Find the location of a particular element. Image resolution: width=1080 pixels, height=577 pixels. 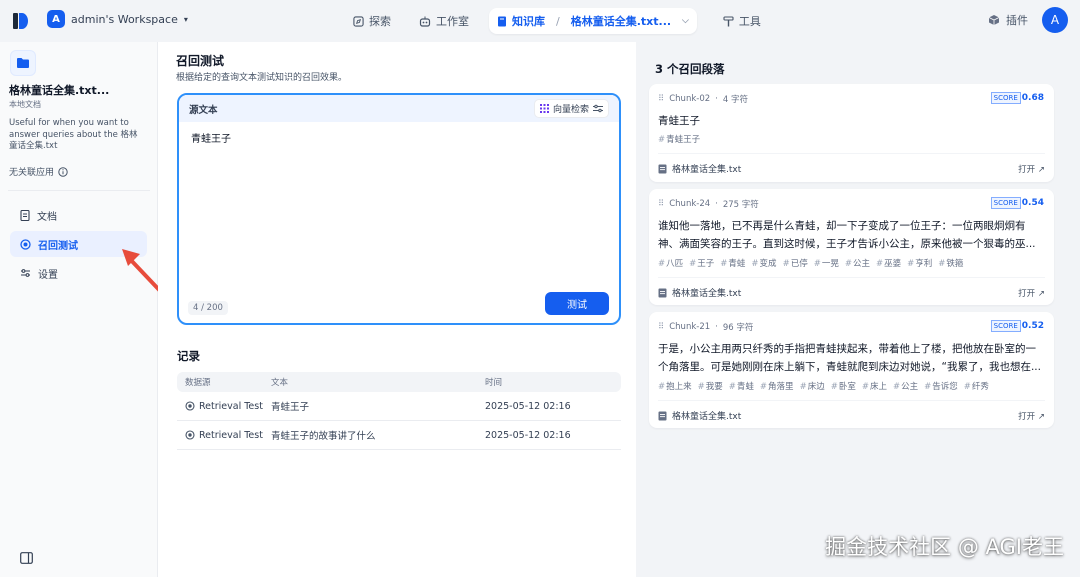

source-header: 源文本 向量检索 is located at coordinates (399, 108).